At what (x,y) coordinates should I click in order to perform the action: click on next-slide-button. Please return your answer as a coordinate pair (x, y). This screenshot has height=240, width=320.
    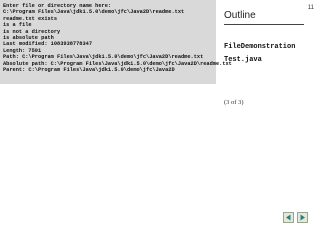
    Looking at the image, I should click on (302, 217).